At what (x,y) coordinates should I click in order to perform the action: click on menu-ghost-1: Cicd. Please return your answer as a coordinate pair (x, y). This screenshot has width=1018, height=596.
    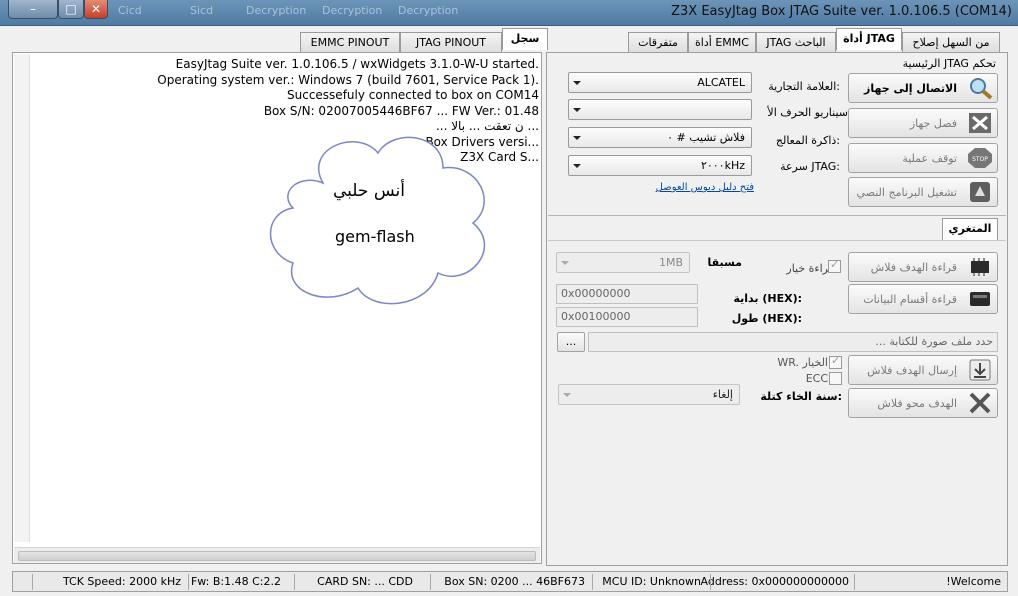
    Looking at the image, I should click on (130, 10).